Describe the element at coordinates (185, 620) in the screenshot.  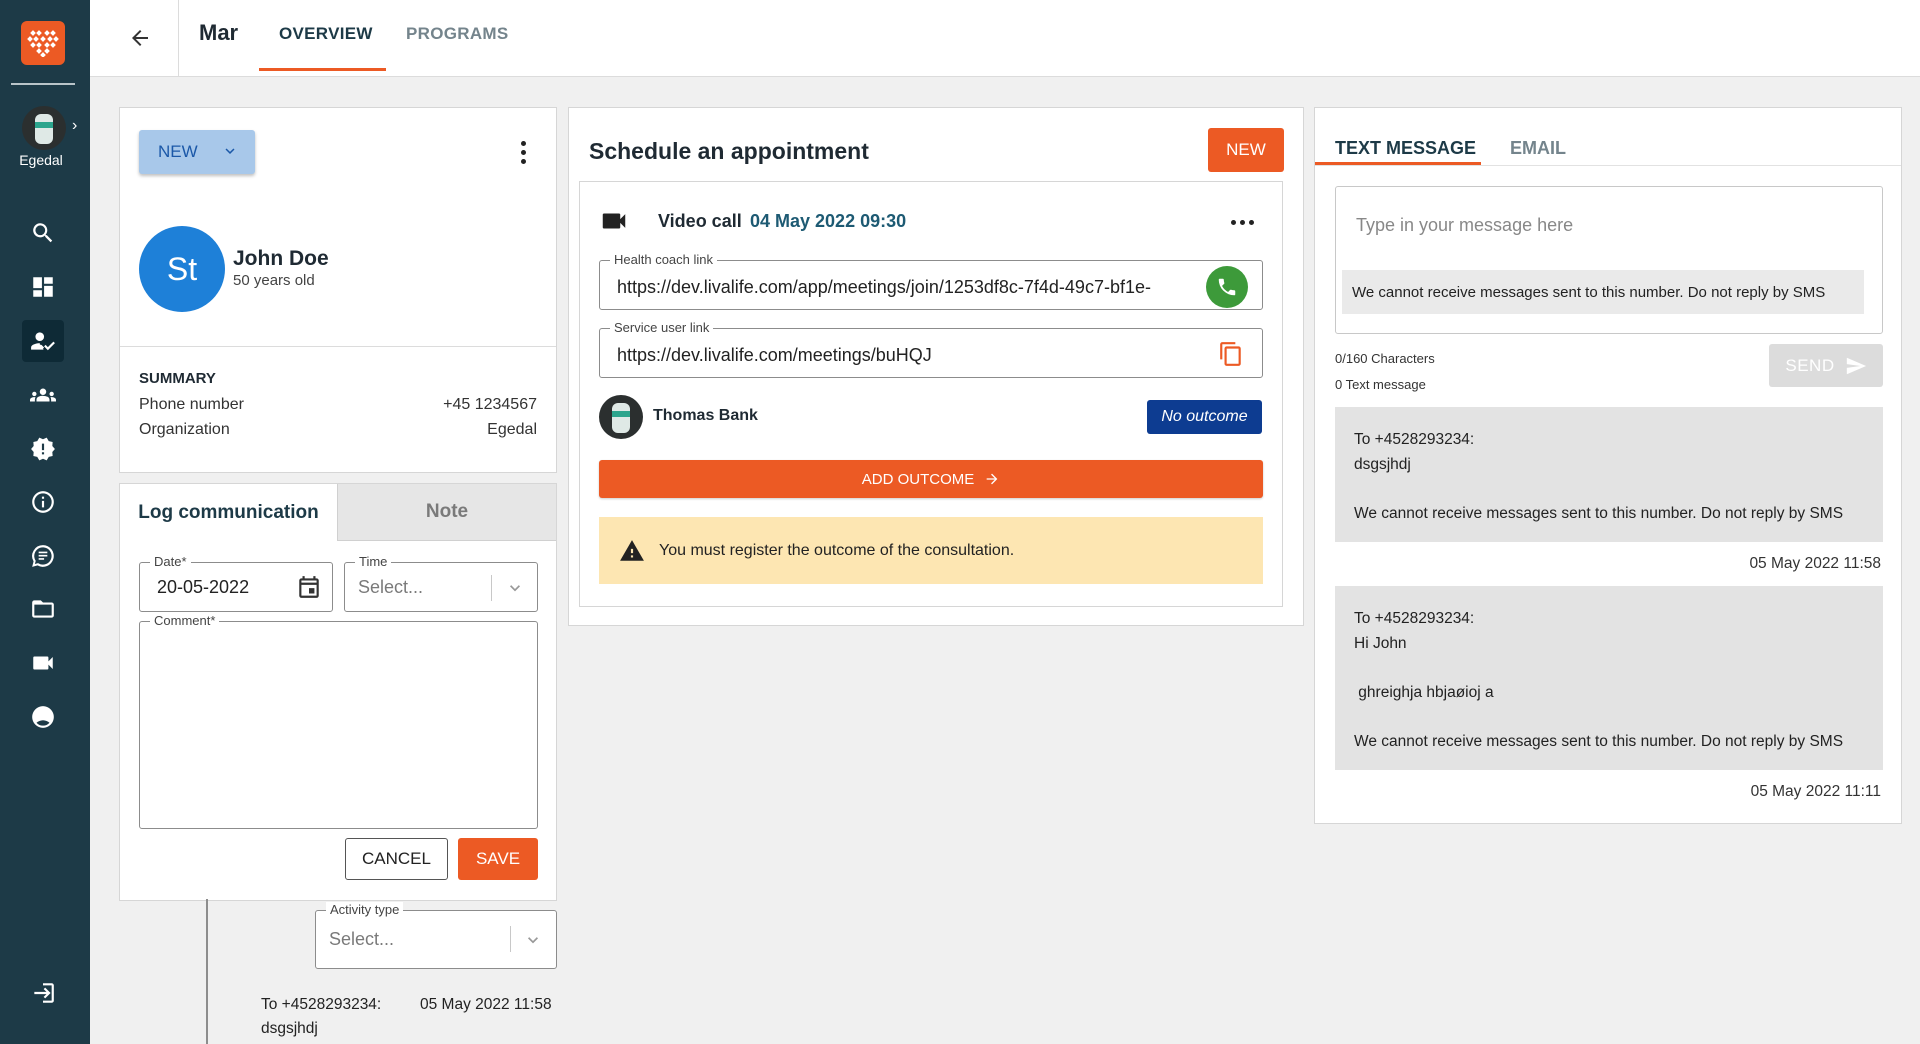
I see `comment-label: Comment*` at that location.